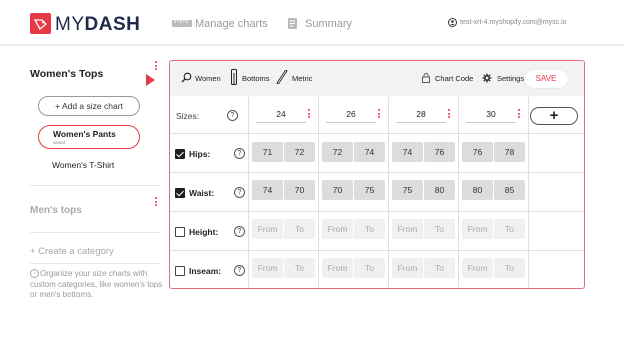 This screenshot has height=355, width=624. Describe the element at coordinates (292, 23) in the screenshot. I see `document-icon` at that location.